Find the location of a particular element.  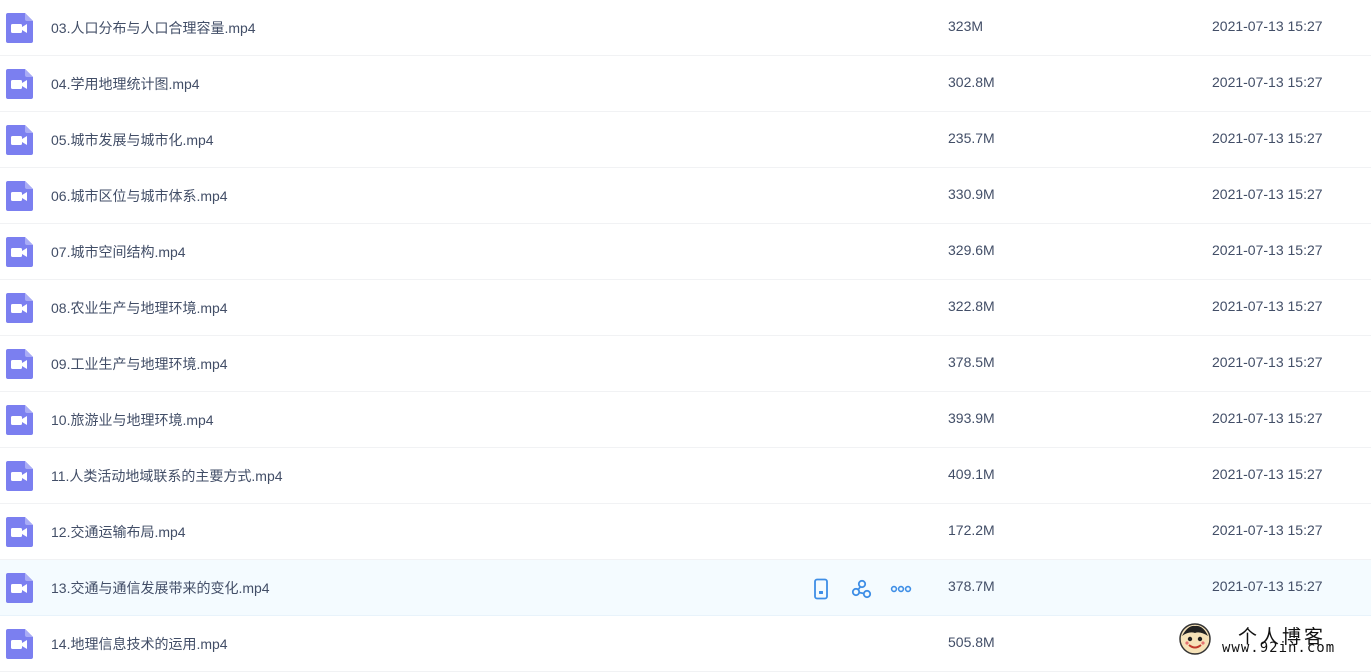

file-size: 329.6M is located at coordinates (971, 250).